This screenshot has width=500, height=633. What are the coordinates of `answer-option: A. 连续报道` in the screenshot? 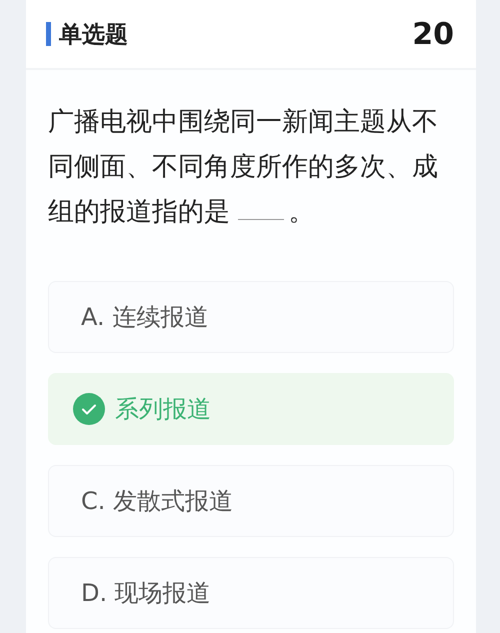 It's located at (251, 317).